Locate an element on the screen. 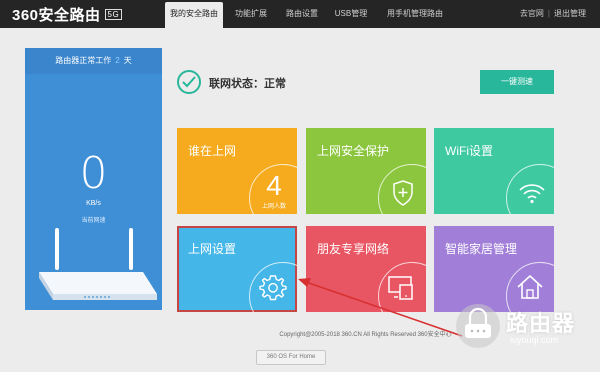 This screenshot has height=372, width=600. watermark: 路由器 luyouqi.com is located at coordinates (521, 328).